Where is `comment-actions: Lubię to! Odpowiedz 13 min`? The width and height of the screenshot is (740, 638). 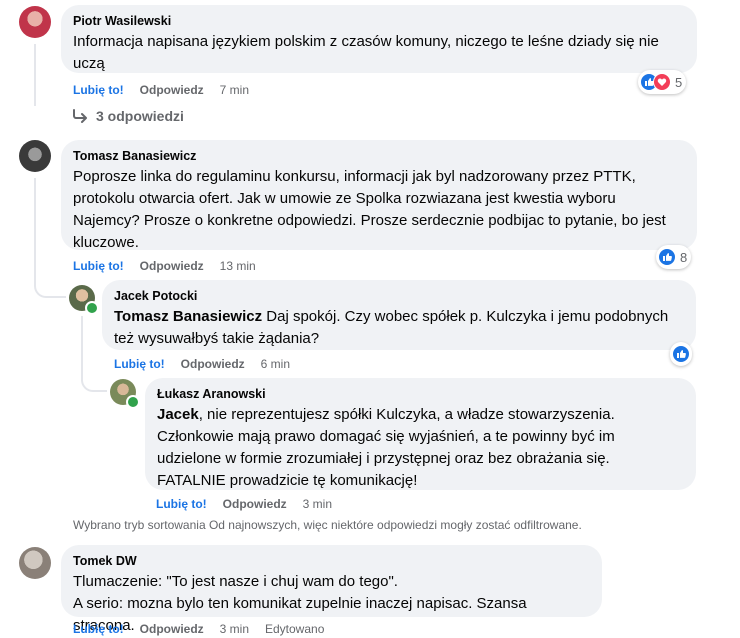 comment-actions: Lubię to! Odpowiedz 13 min is located at coordinates (172, 266).